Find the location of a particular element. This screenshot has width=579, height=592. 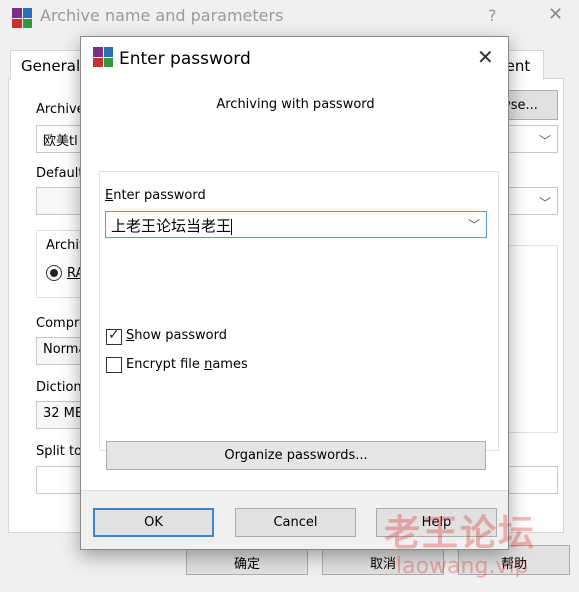

radio-dot-icon is located at coordinates (54, 273).